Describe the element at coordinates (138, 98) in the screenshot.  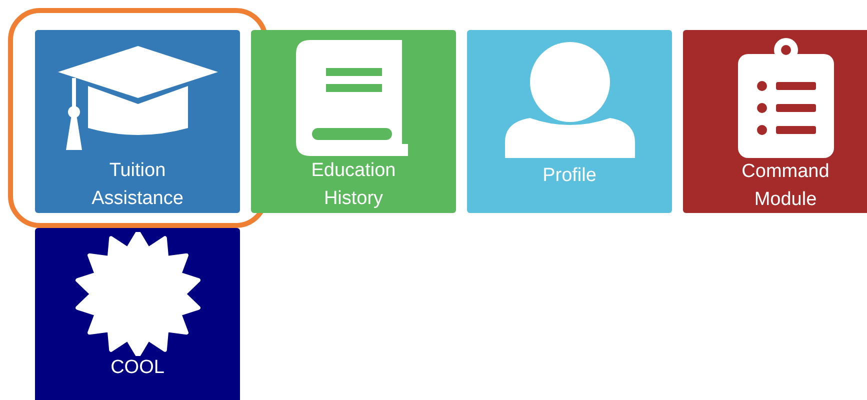
I see `graduation-cap-icon` at that location.